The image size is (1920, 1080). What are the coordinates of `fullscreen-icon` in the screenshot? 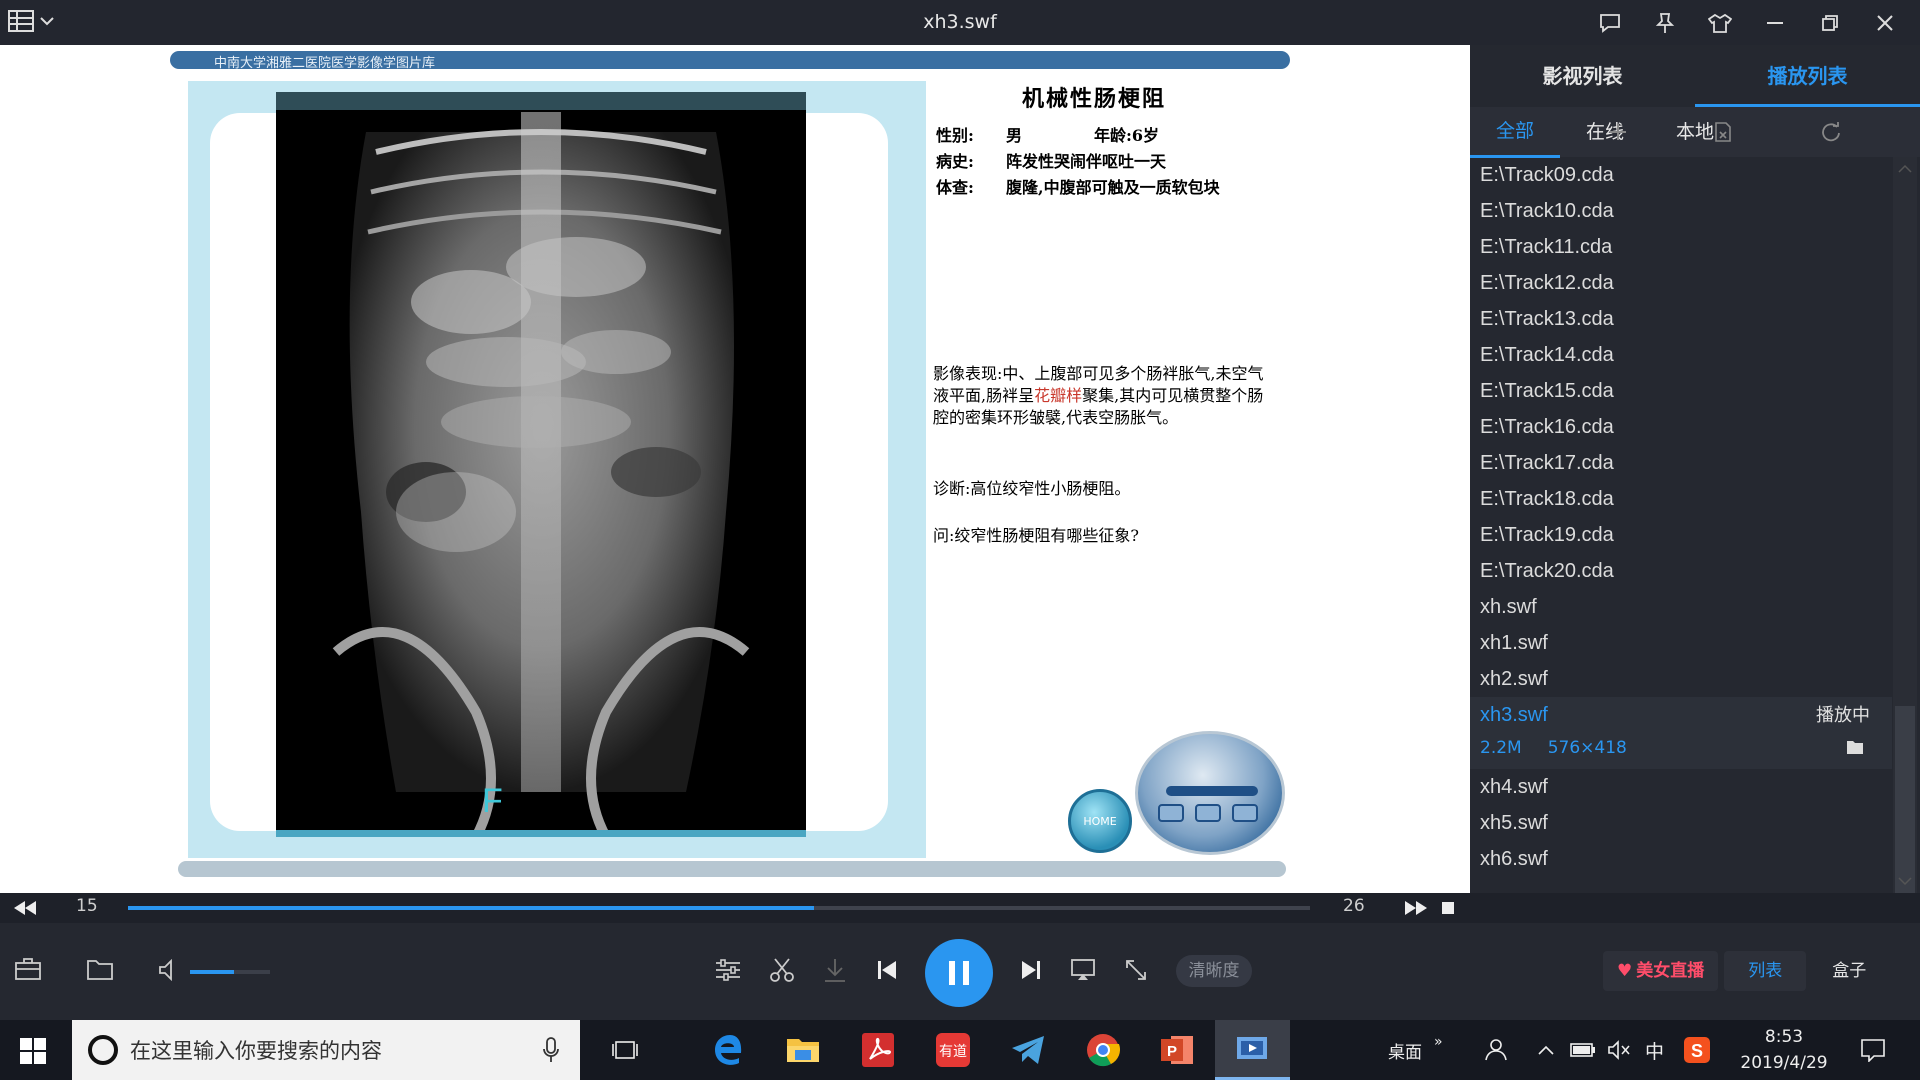 It's located at (1136, 970).